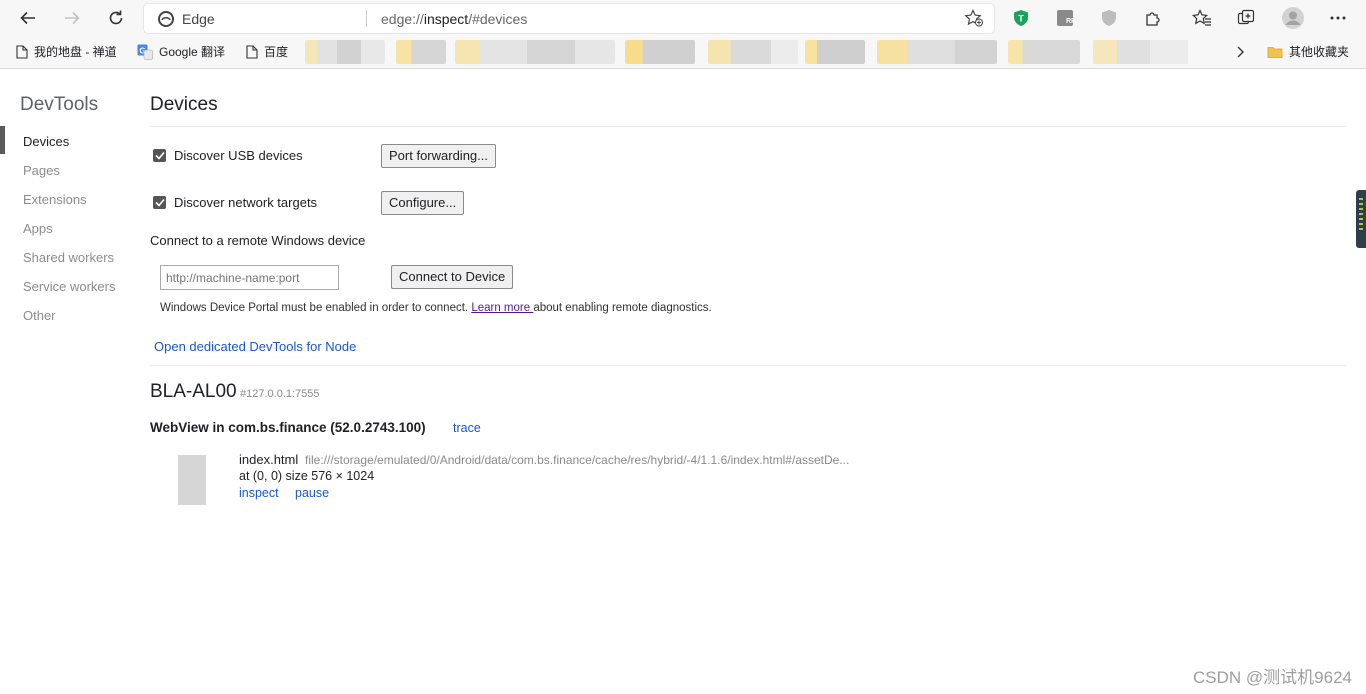 The width and height of the screenshot is (1366, 694). What do you see at coordinates (452, 277) in the screenshot?
I see `connect-to-device-button: Connect to Device` at bounding box center [452, 277].